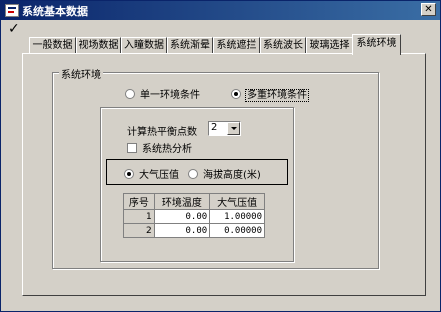 The image size is (441, 312). What do you see at coordinates (190, 45) in the screenshot?
I see `tab-vignetting: 系统渐晕` at bounding box center [190, 45].